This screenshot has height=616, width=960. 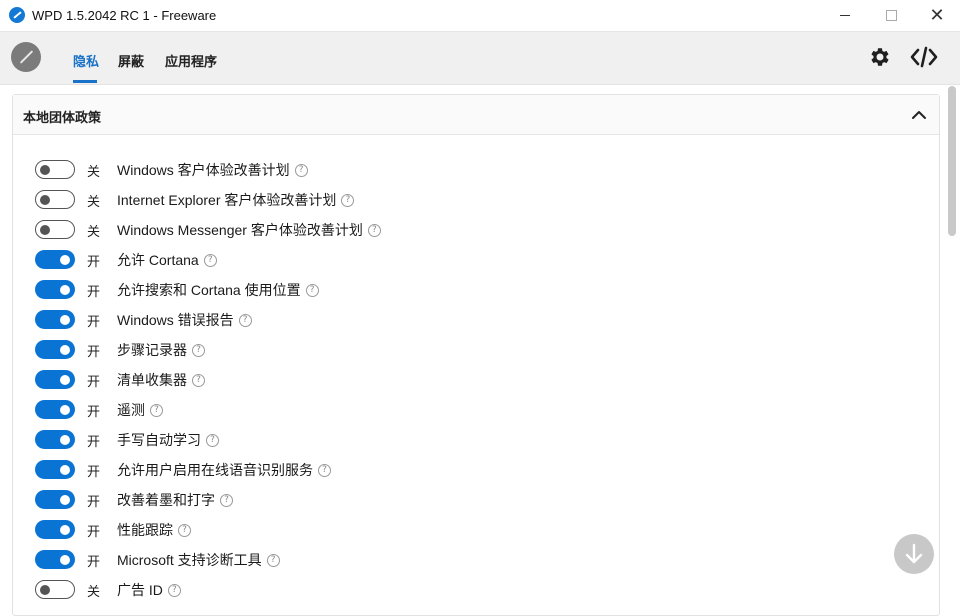 What do you see at coordinates (952, 161) in the screenshot?
I see `vertical-scrollbar` at bounding box center [952, 161].